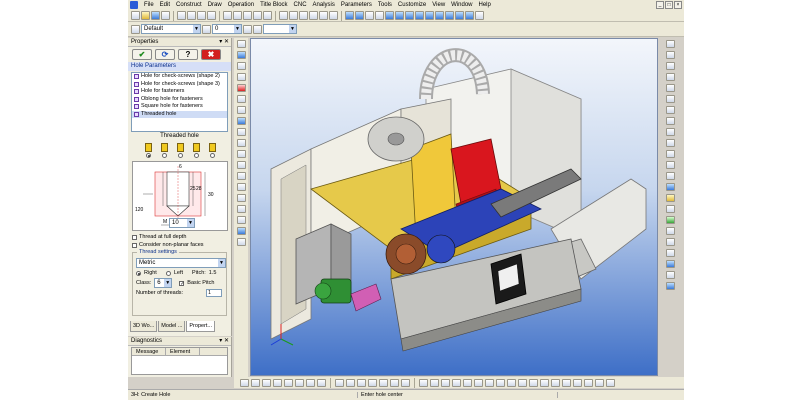 This screenshot has height=400, width=800. Describe the element at coordinates (678, 5) in the screenshot. I see `close-icon: ×` at that location.